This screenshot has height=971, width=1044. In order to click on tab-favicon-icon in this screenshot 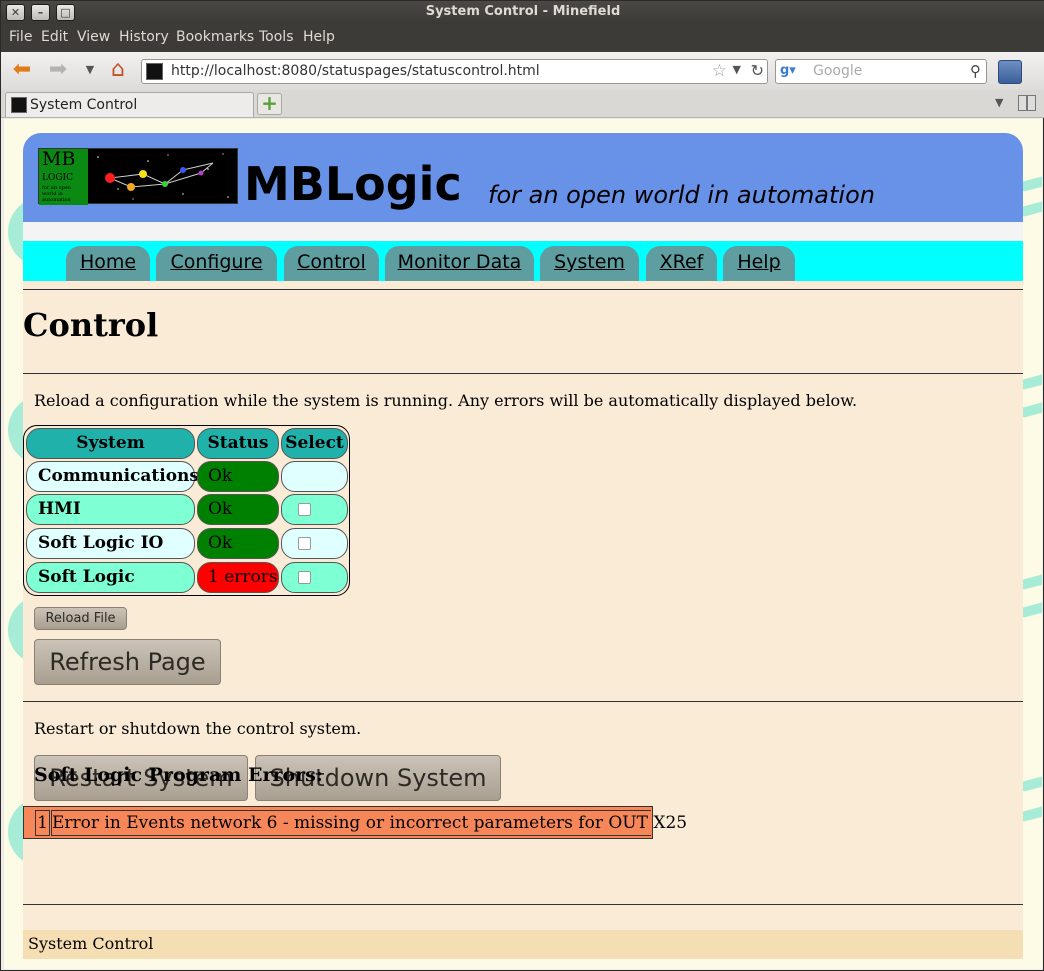, I will do `click(19, 105)`.